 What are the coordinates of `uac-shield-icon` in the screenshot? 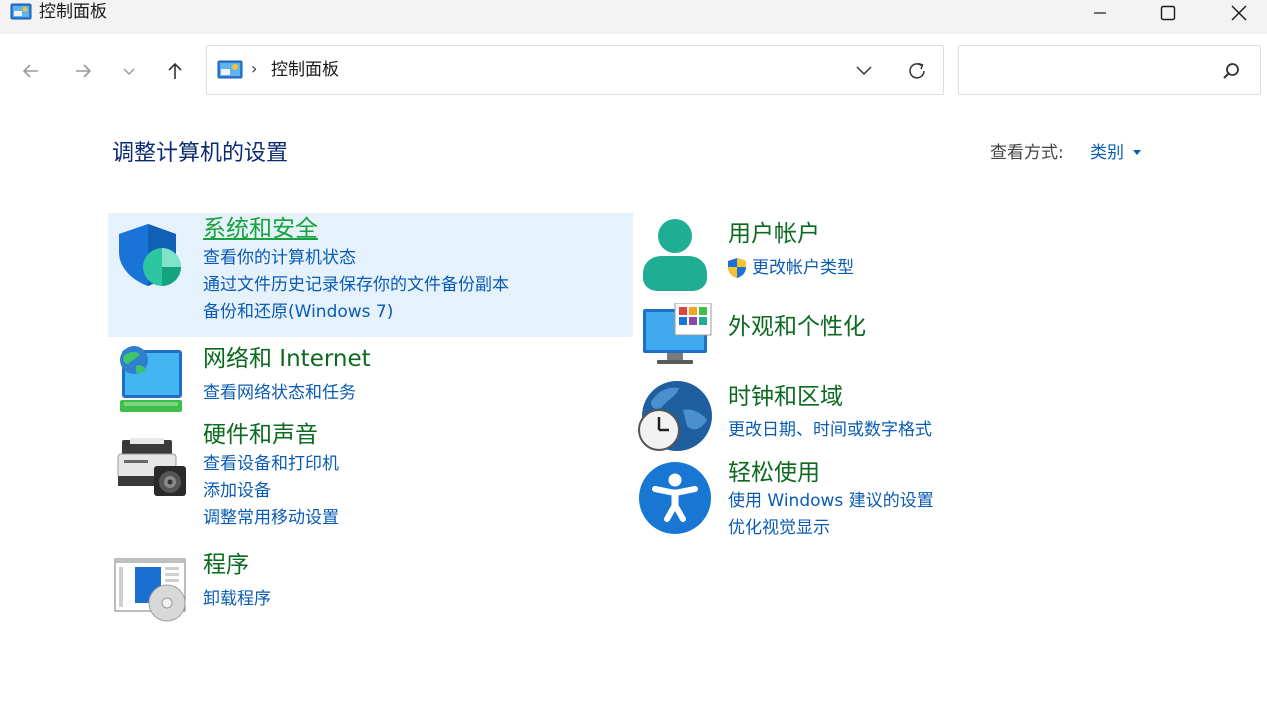 It's located at (737, 268).